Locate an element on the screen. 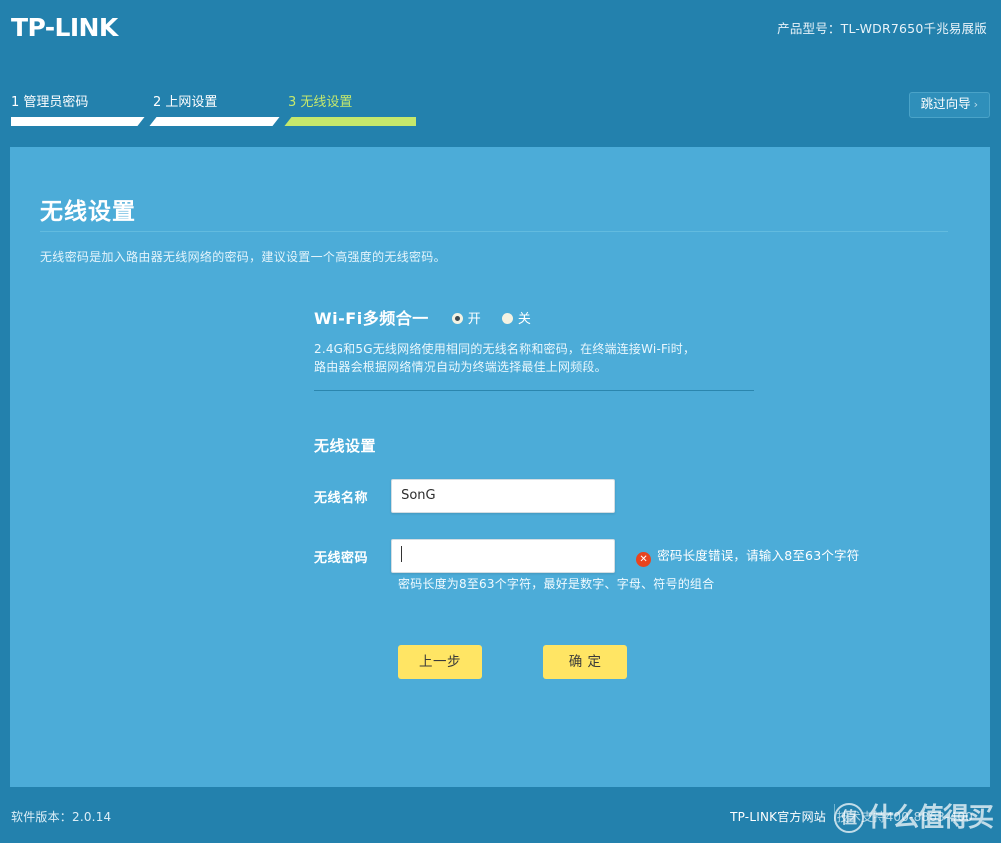 This screenshot has width=1001, height=843. skip-wizard-button: 跳过向导 › is located at coordinates (949, 105).